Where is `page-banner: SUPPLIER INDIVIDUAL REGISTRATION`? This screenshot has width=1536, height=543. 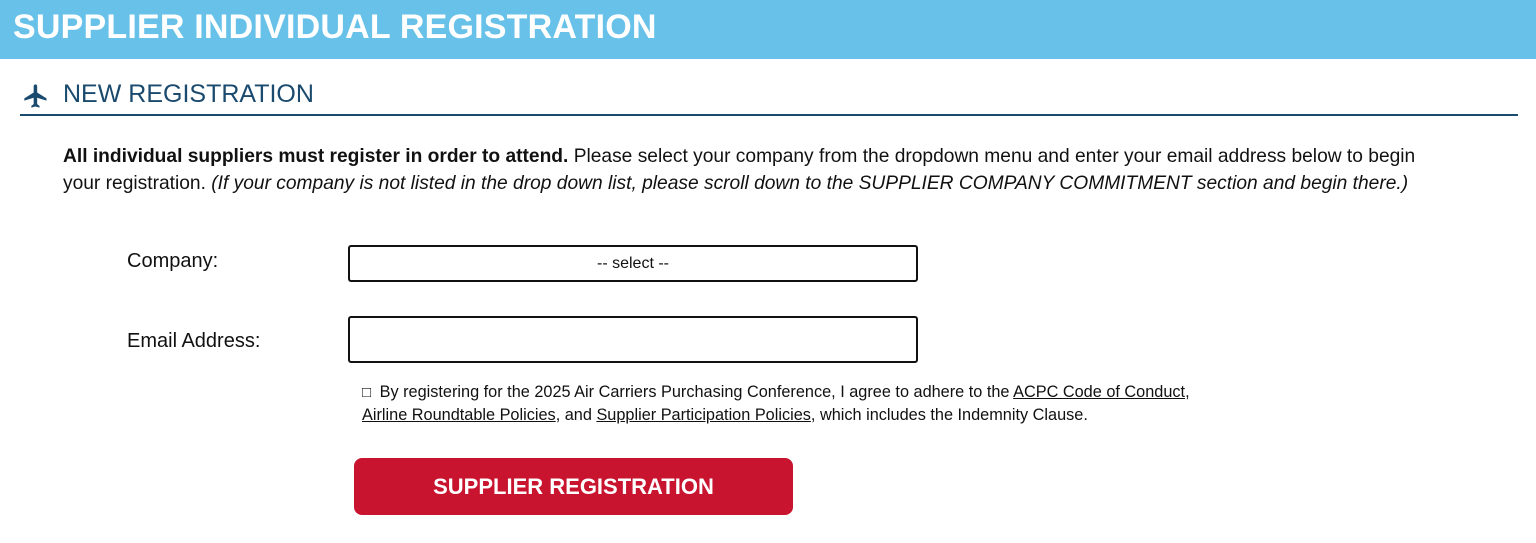 page-banner: SUPPLIER INDIVIDUAL REGISTRATION is located at coordinates (768, 29).